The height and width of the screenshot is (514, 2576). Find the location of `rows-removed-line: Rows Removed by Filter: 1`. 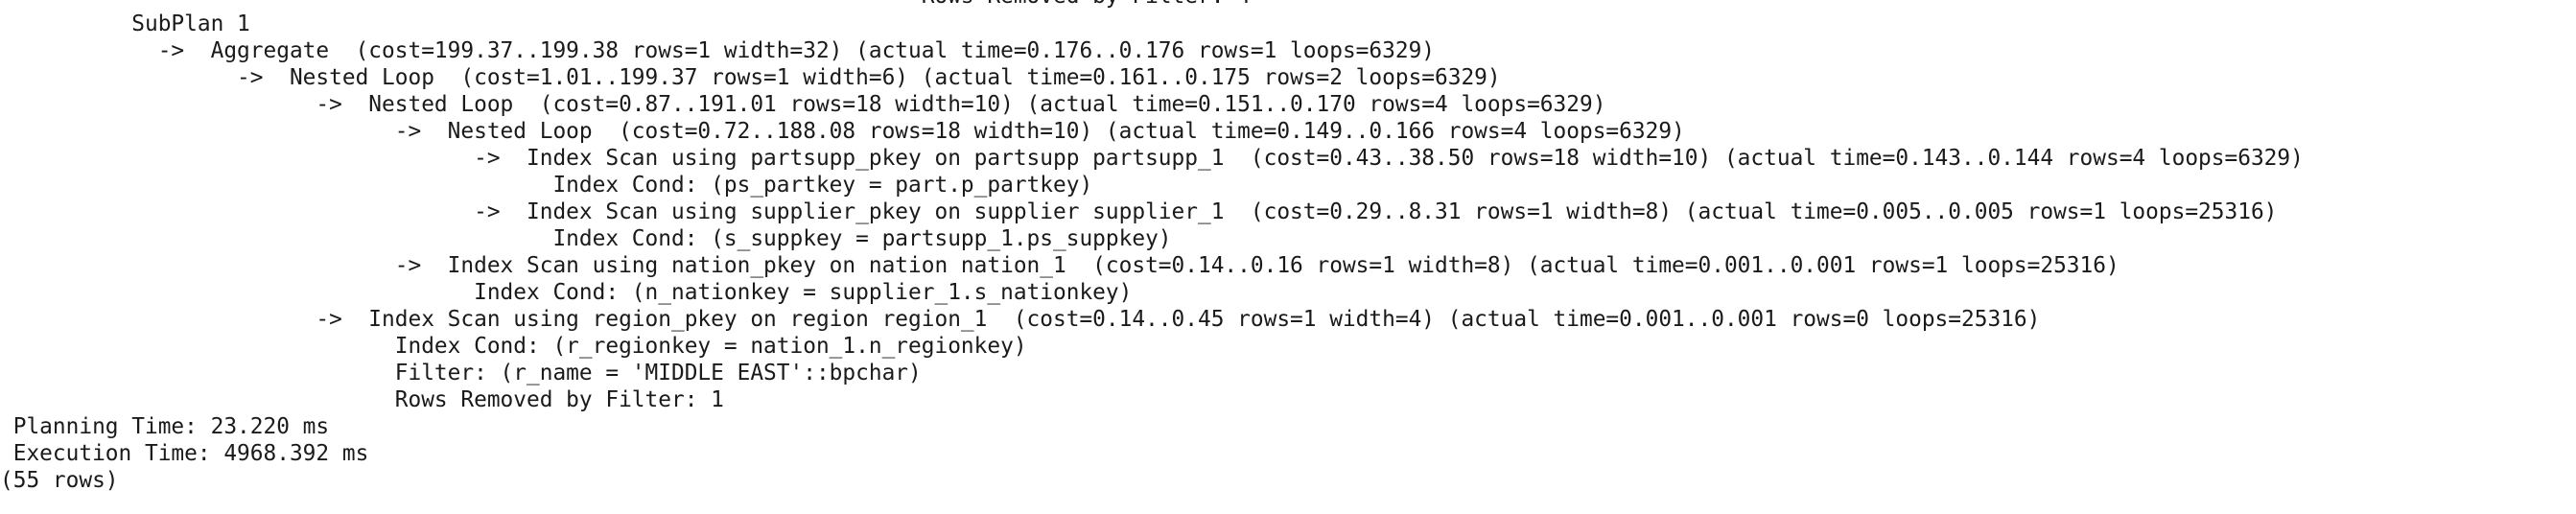

rows-removed-line: Rows Removed by Filter: 1 is located at coordinates (362, 400).